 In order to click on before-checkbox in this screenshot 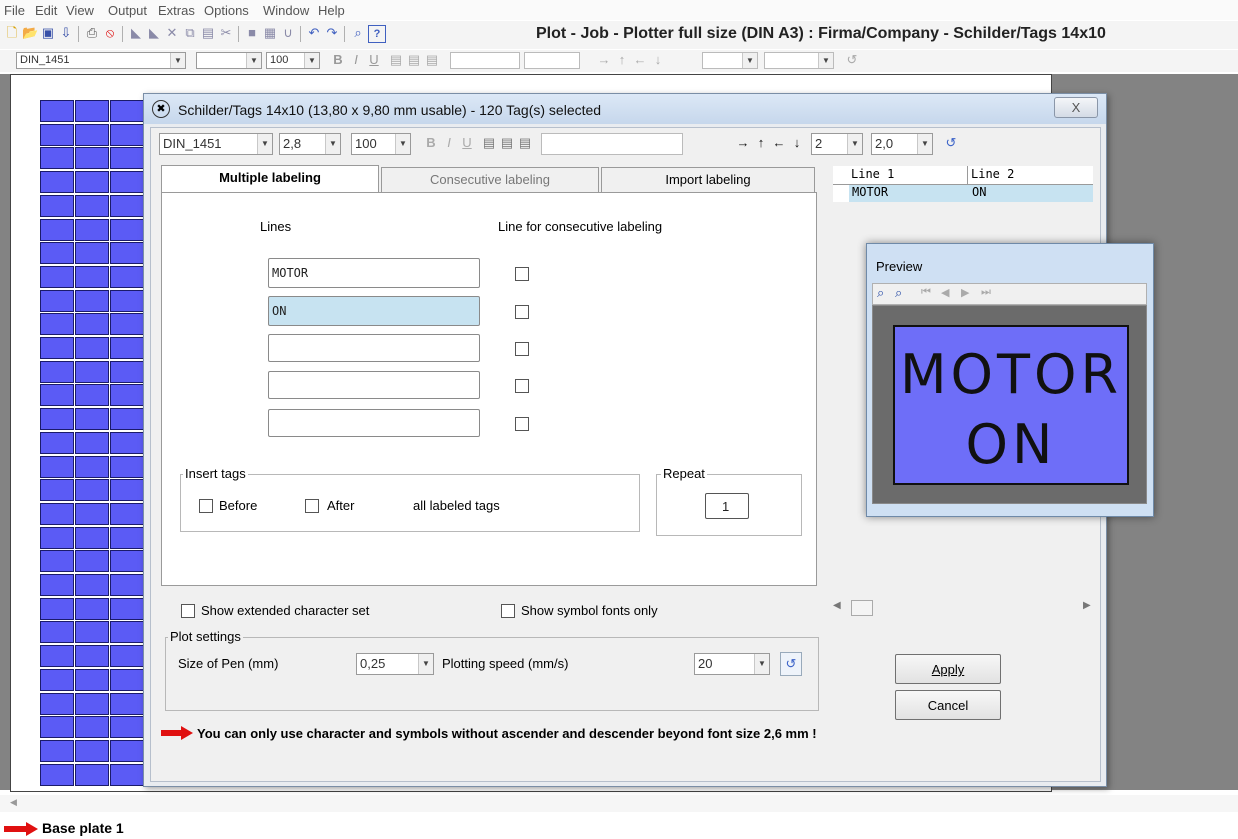, I will do `click(206, 506)`.